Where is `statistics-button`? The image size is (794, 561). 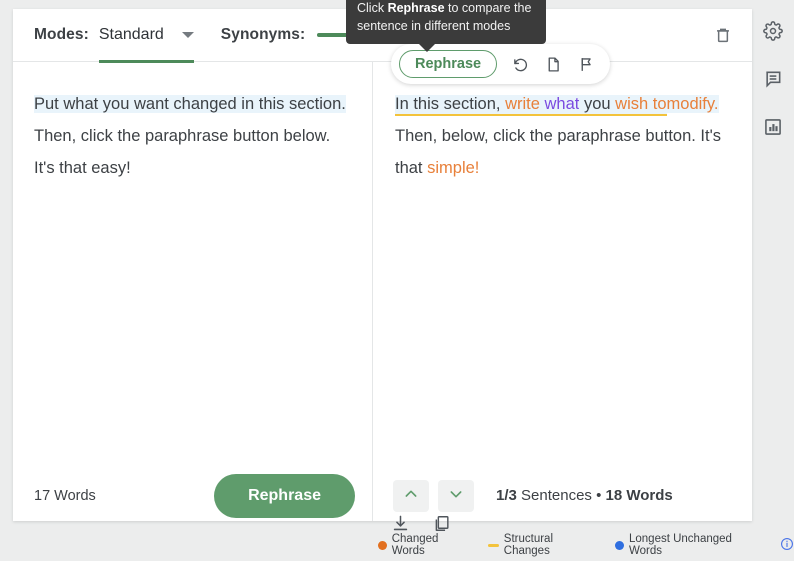
statistics-button is located at coordinates (773, 127).